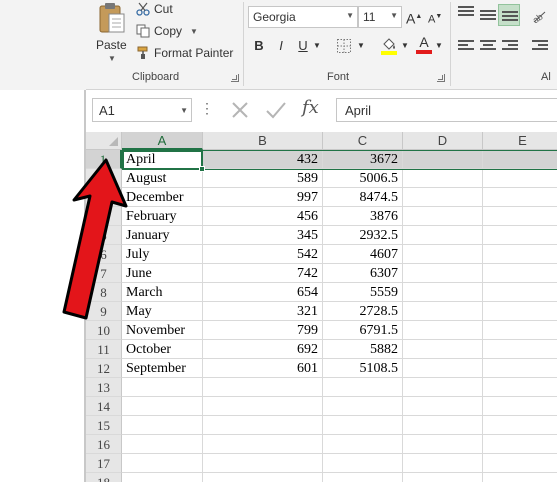 This screenshot has height=482, width=557. Describe the element at coordinates (104, 141) in the screenshot. I see `select-all-button` at that location.